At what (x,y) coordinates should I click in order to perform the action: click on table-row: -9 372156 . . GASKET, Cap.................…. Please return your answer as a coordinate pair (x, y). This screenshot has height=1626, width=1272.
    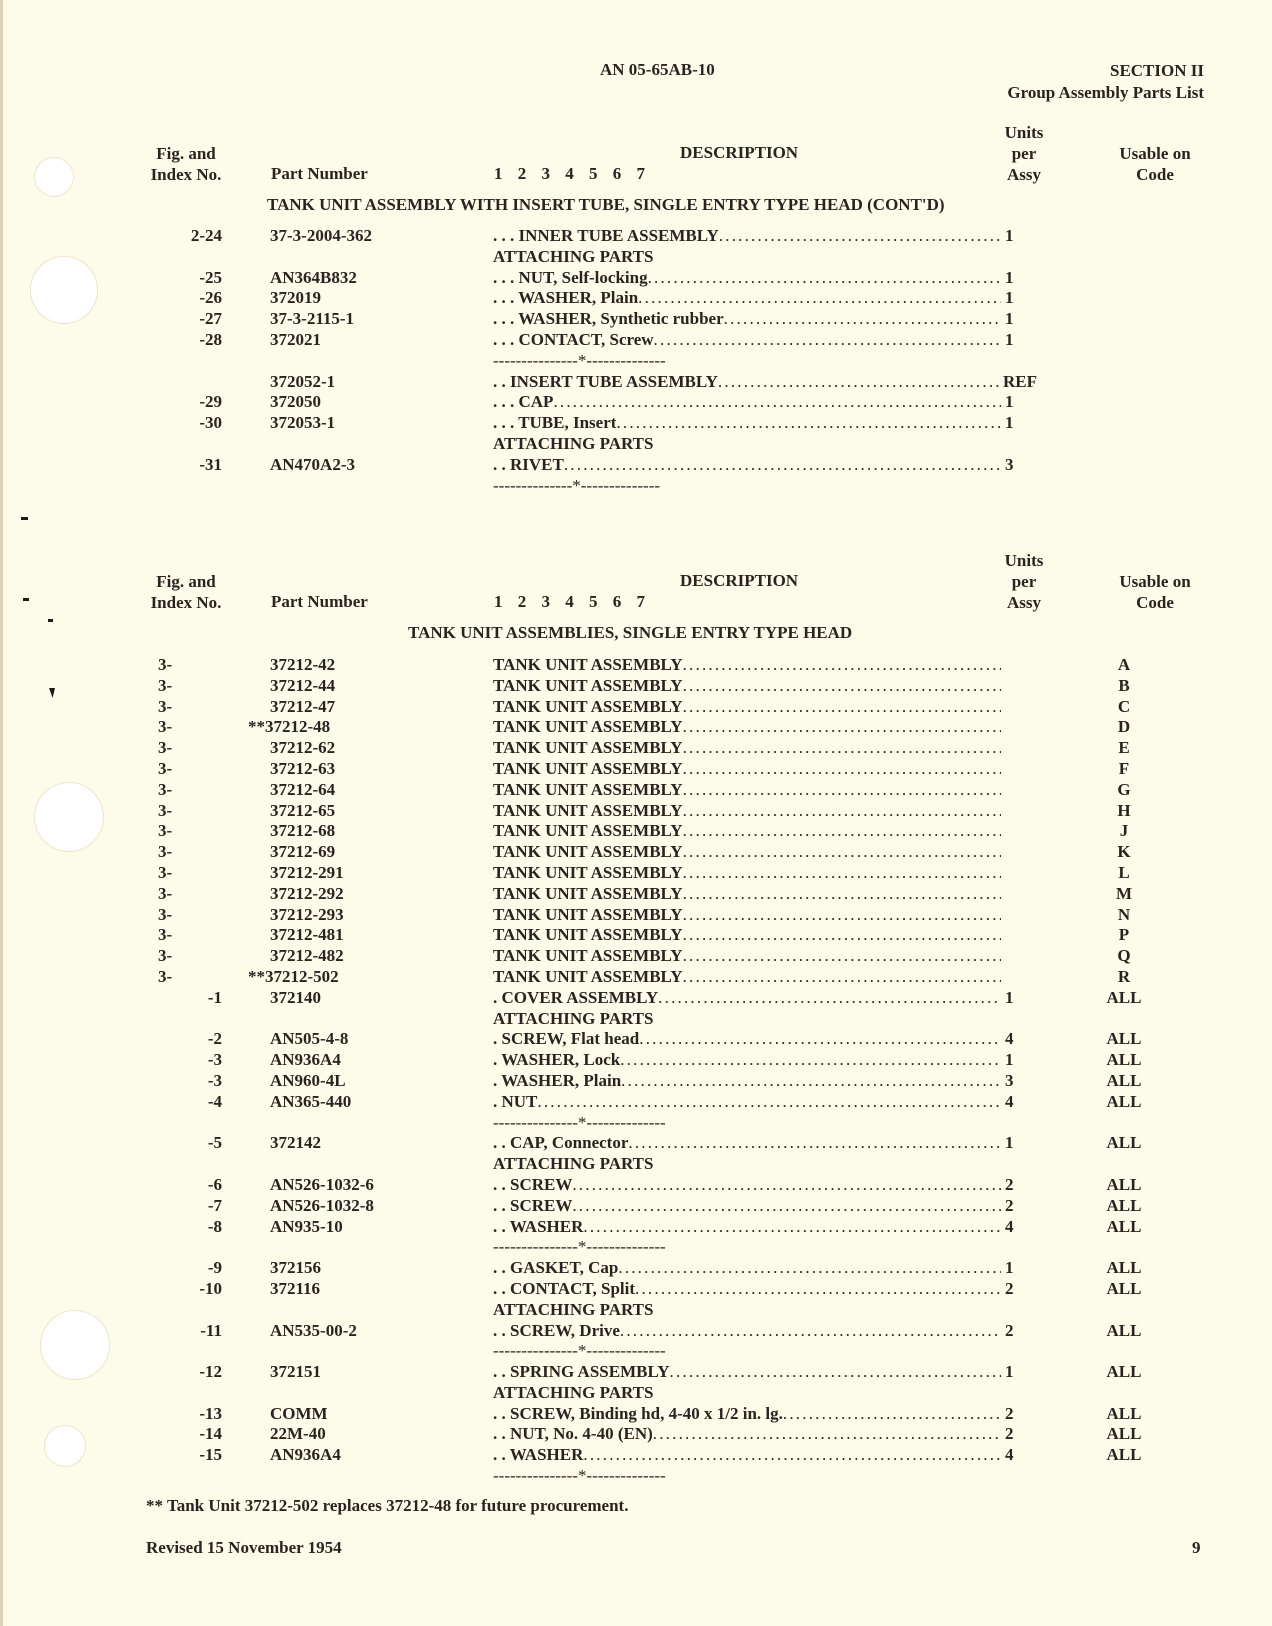
    Looking at the image, I should click on (636, 1268).